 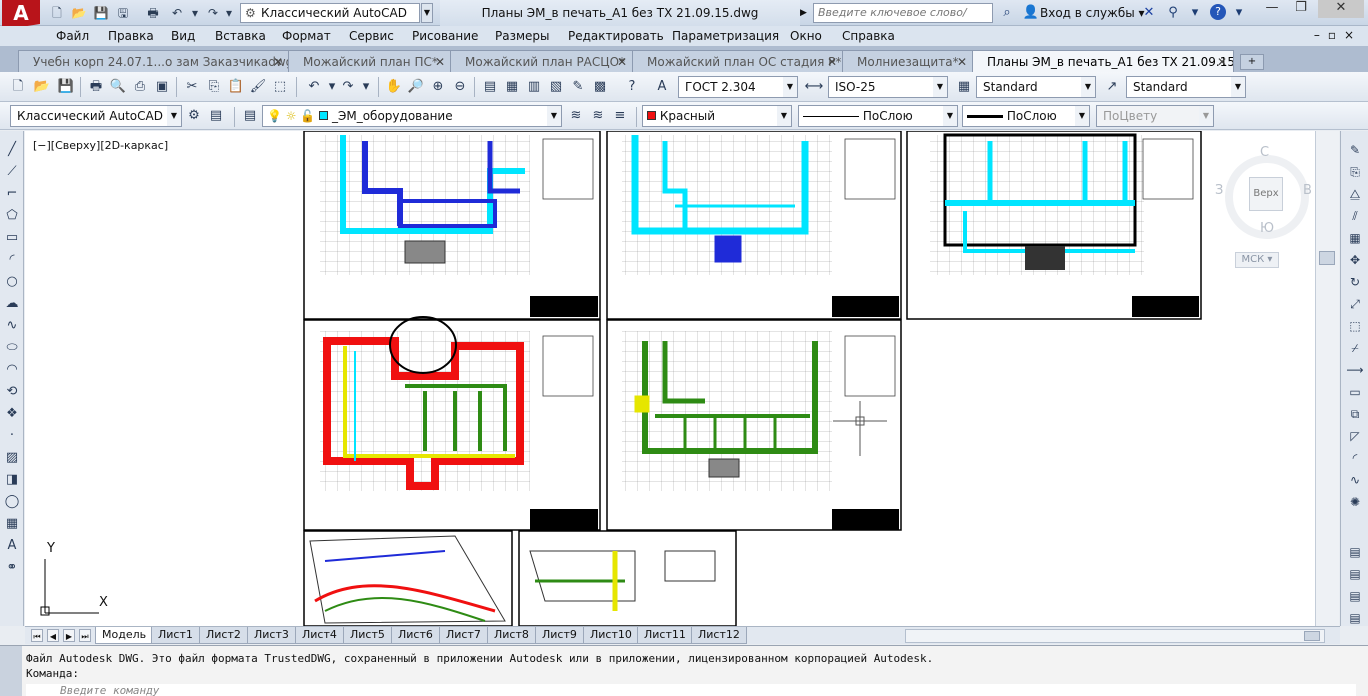 I want to click on blend-icon: ∿, so click(x=1355, y=480).